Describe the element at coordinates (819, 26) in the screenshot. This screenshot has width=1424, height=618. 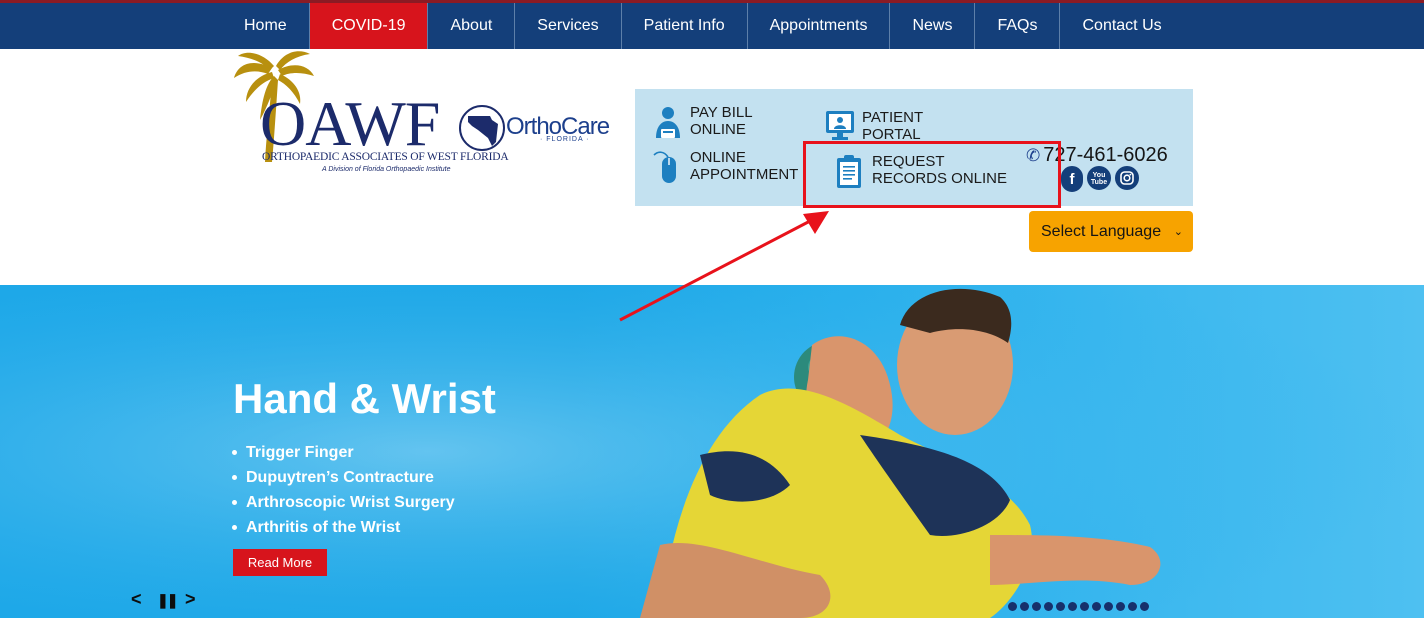
I see `nav-appointments: Appointments` at that location.